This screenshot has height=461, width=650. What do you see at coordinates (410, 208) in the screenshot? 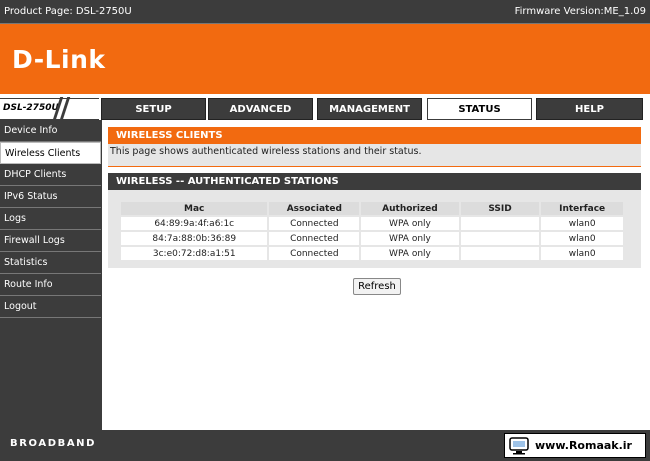
I see `column-header-authorized: Authorized` at bounding box center [410, 208].